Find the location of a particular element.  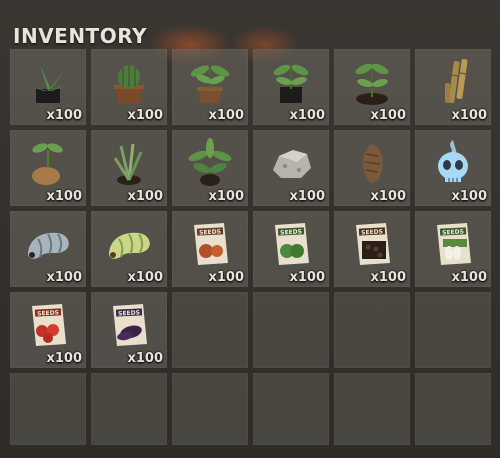

potato-sprout-icon is located at coordinates (48, 162).